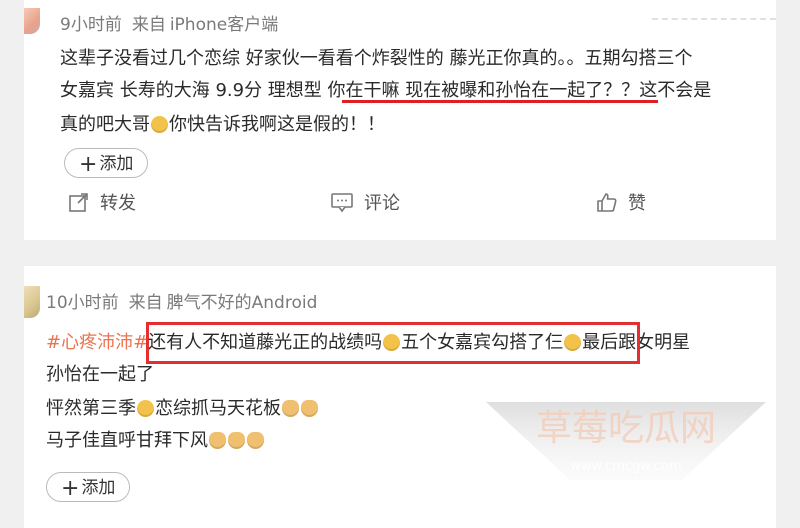  I want to click on text-segment: 真的吧大哥, so click(105, 124).